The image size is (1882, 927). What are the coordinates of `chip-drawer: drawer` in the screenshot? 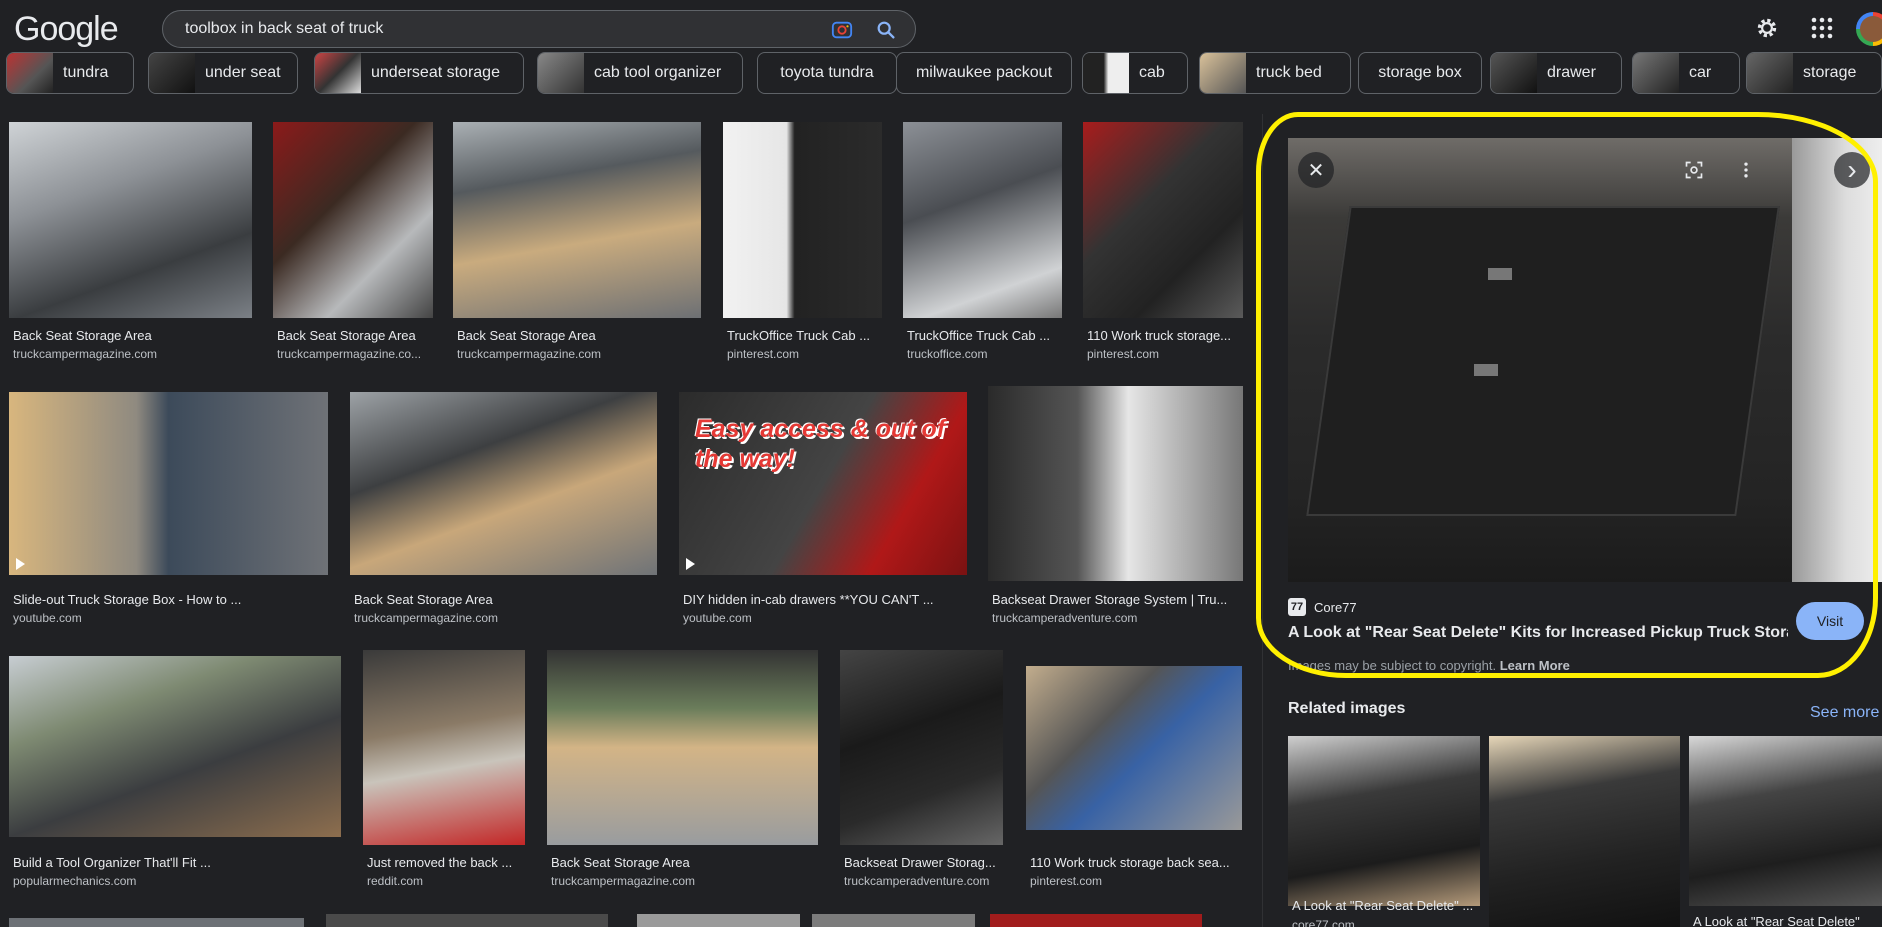 It's located at (1556, 73).